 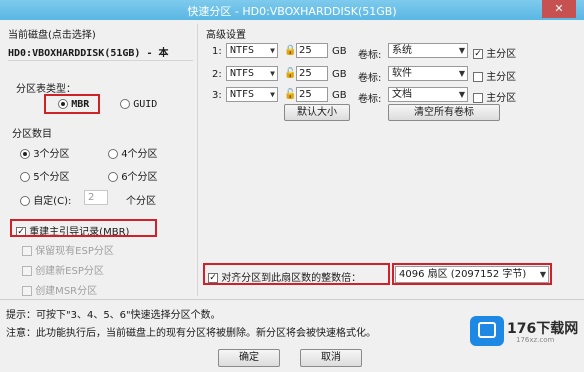 What do you see at coordinates (25, 154) in the screenshot?
I see `count-3-dot` at bounding box center [25, 154].